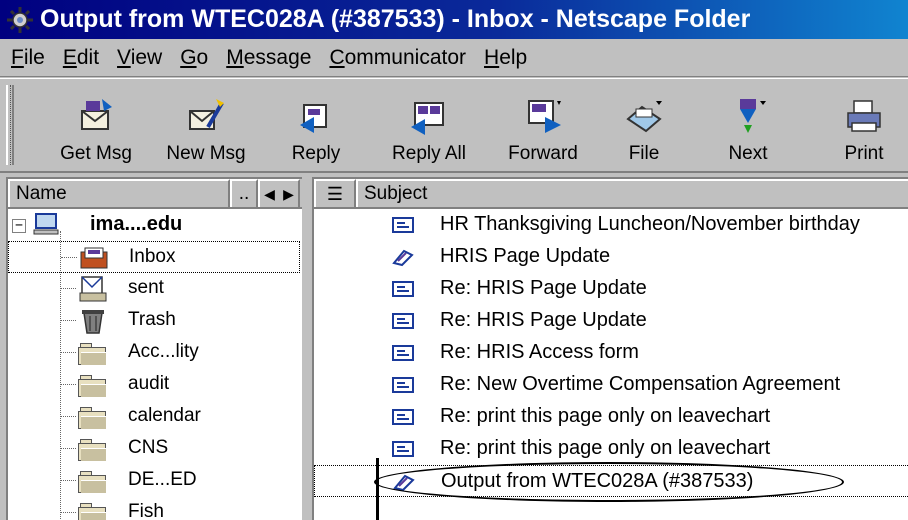  Describe the element at coordinates (154, 353) in the screenshot. I see `folder-acc-lity: Acc...lity` at that location.